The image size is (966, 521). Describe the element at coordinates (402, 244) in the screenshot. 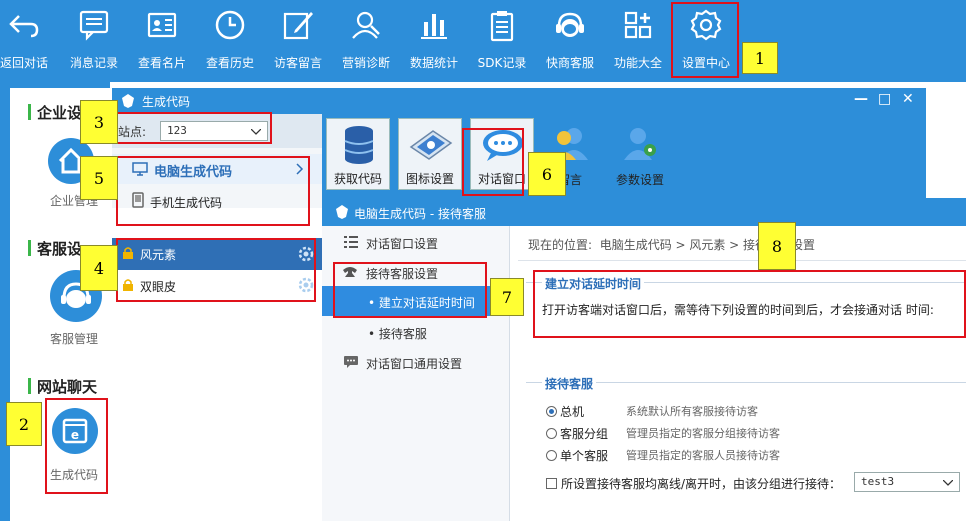

I see `side-item-label: 对话窗口设置` at that location.